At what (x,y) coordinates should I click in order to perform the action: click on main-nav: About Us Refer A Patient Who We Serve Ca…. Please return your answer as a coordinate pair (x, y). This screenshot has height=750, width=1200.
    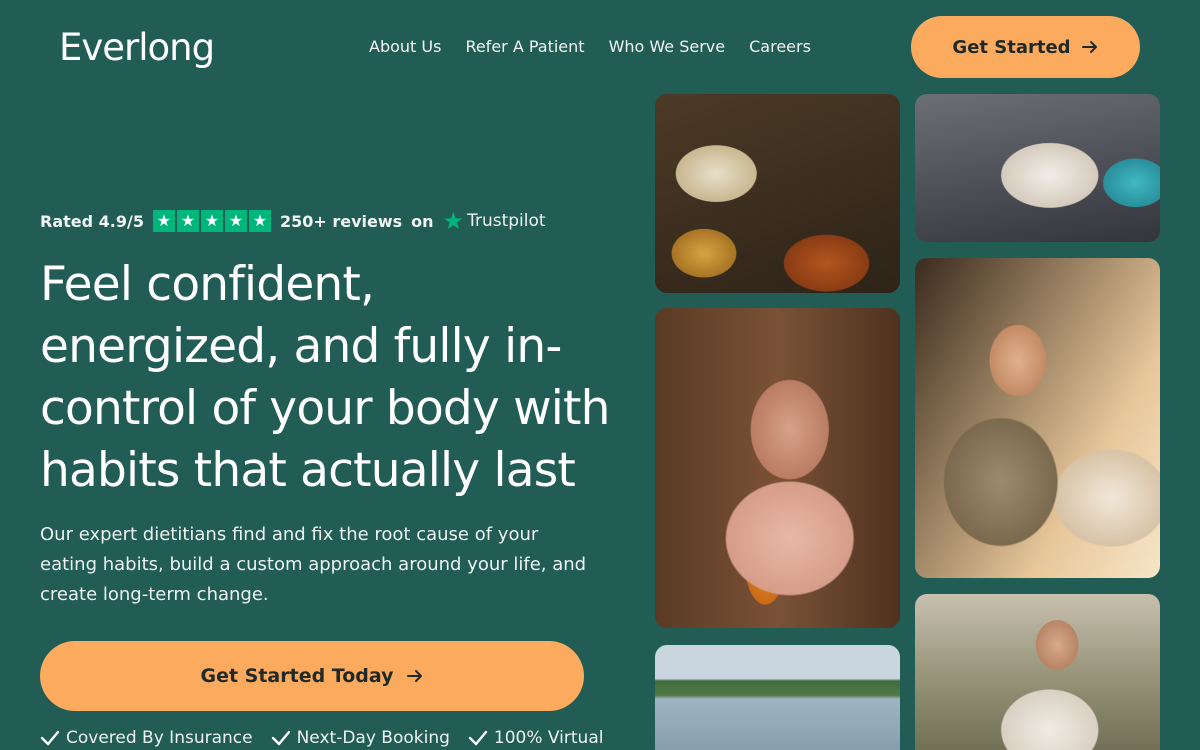
    Looking at the image, I should click on (590, 47).